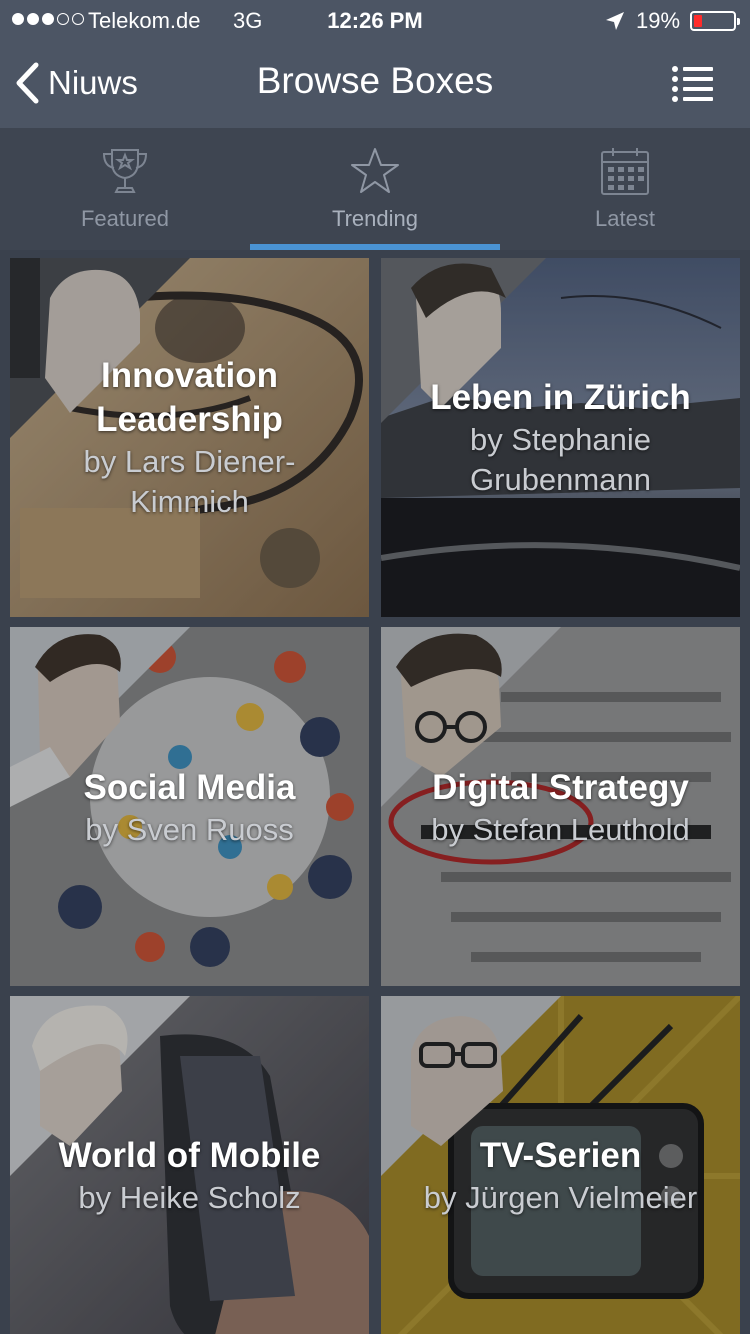  Describe the element at coordinates (374, 218) in the screenshot. I see `tab-trending-label: Trending` at that location.